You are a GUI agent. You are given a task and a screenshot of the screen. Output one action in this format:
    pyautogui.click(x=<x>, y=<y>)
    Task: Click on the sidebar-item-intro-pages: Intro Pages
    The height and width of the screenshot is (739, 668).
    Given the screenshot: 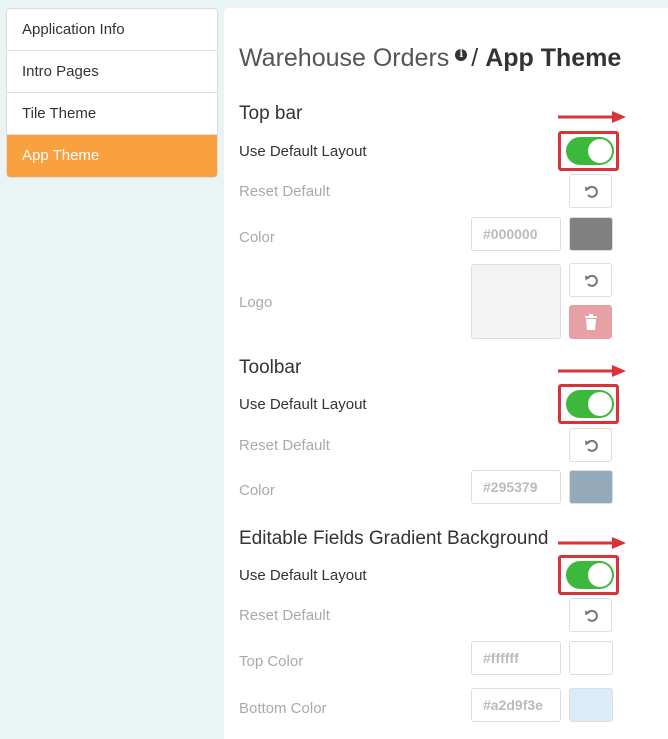 What is the action you would take?
    pyautogui.click(x=112, y=72)
    